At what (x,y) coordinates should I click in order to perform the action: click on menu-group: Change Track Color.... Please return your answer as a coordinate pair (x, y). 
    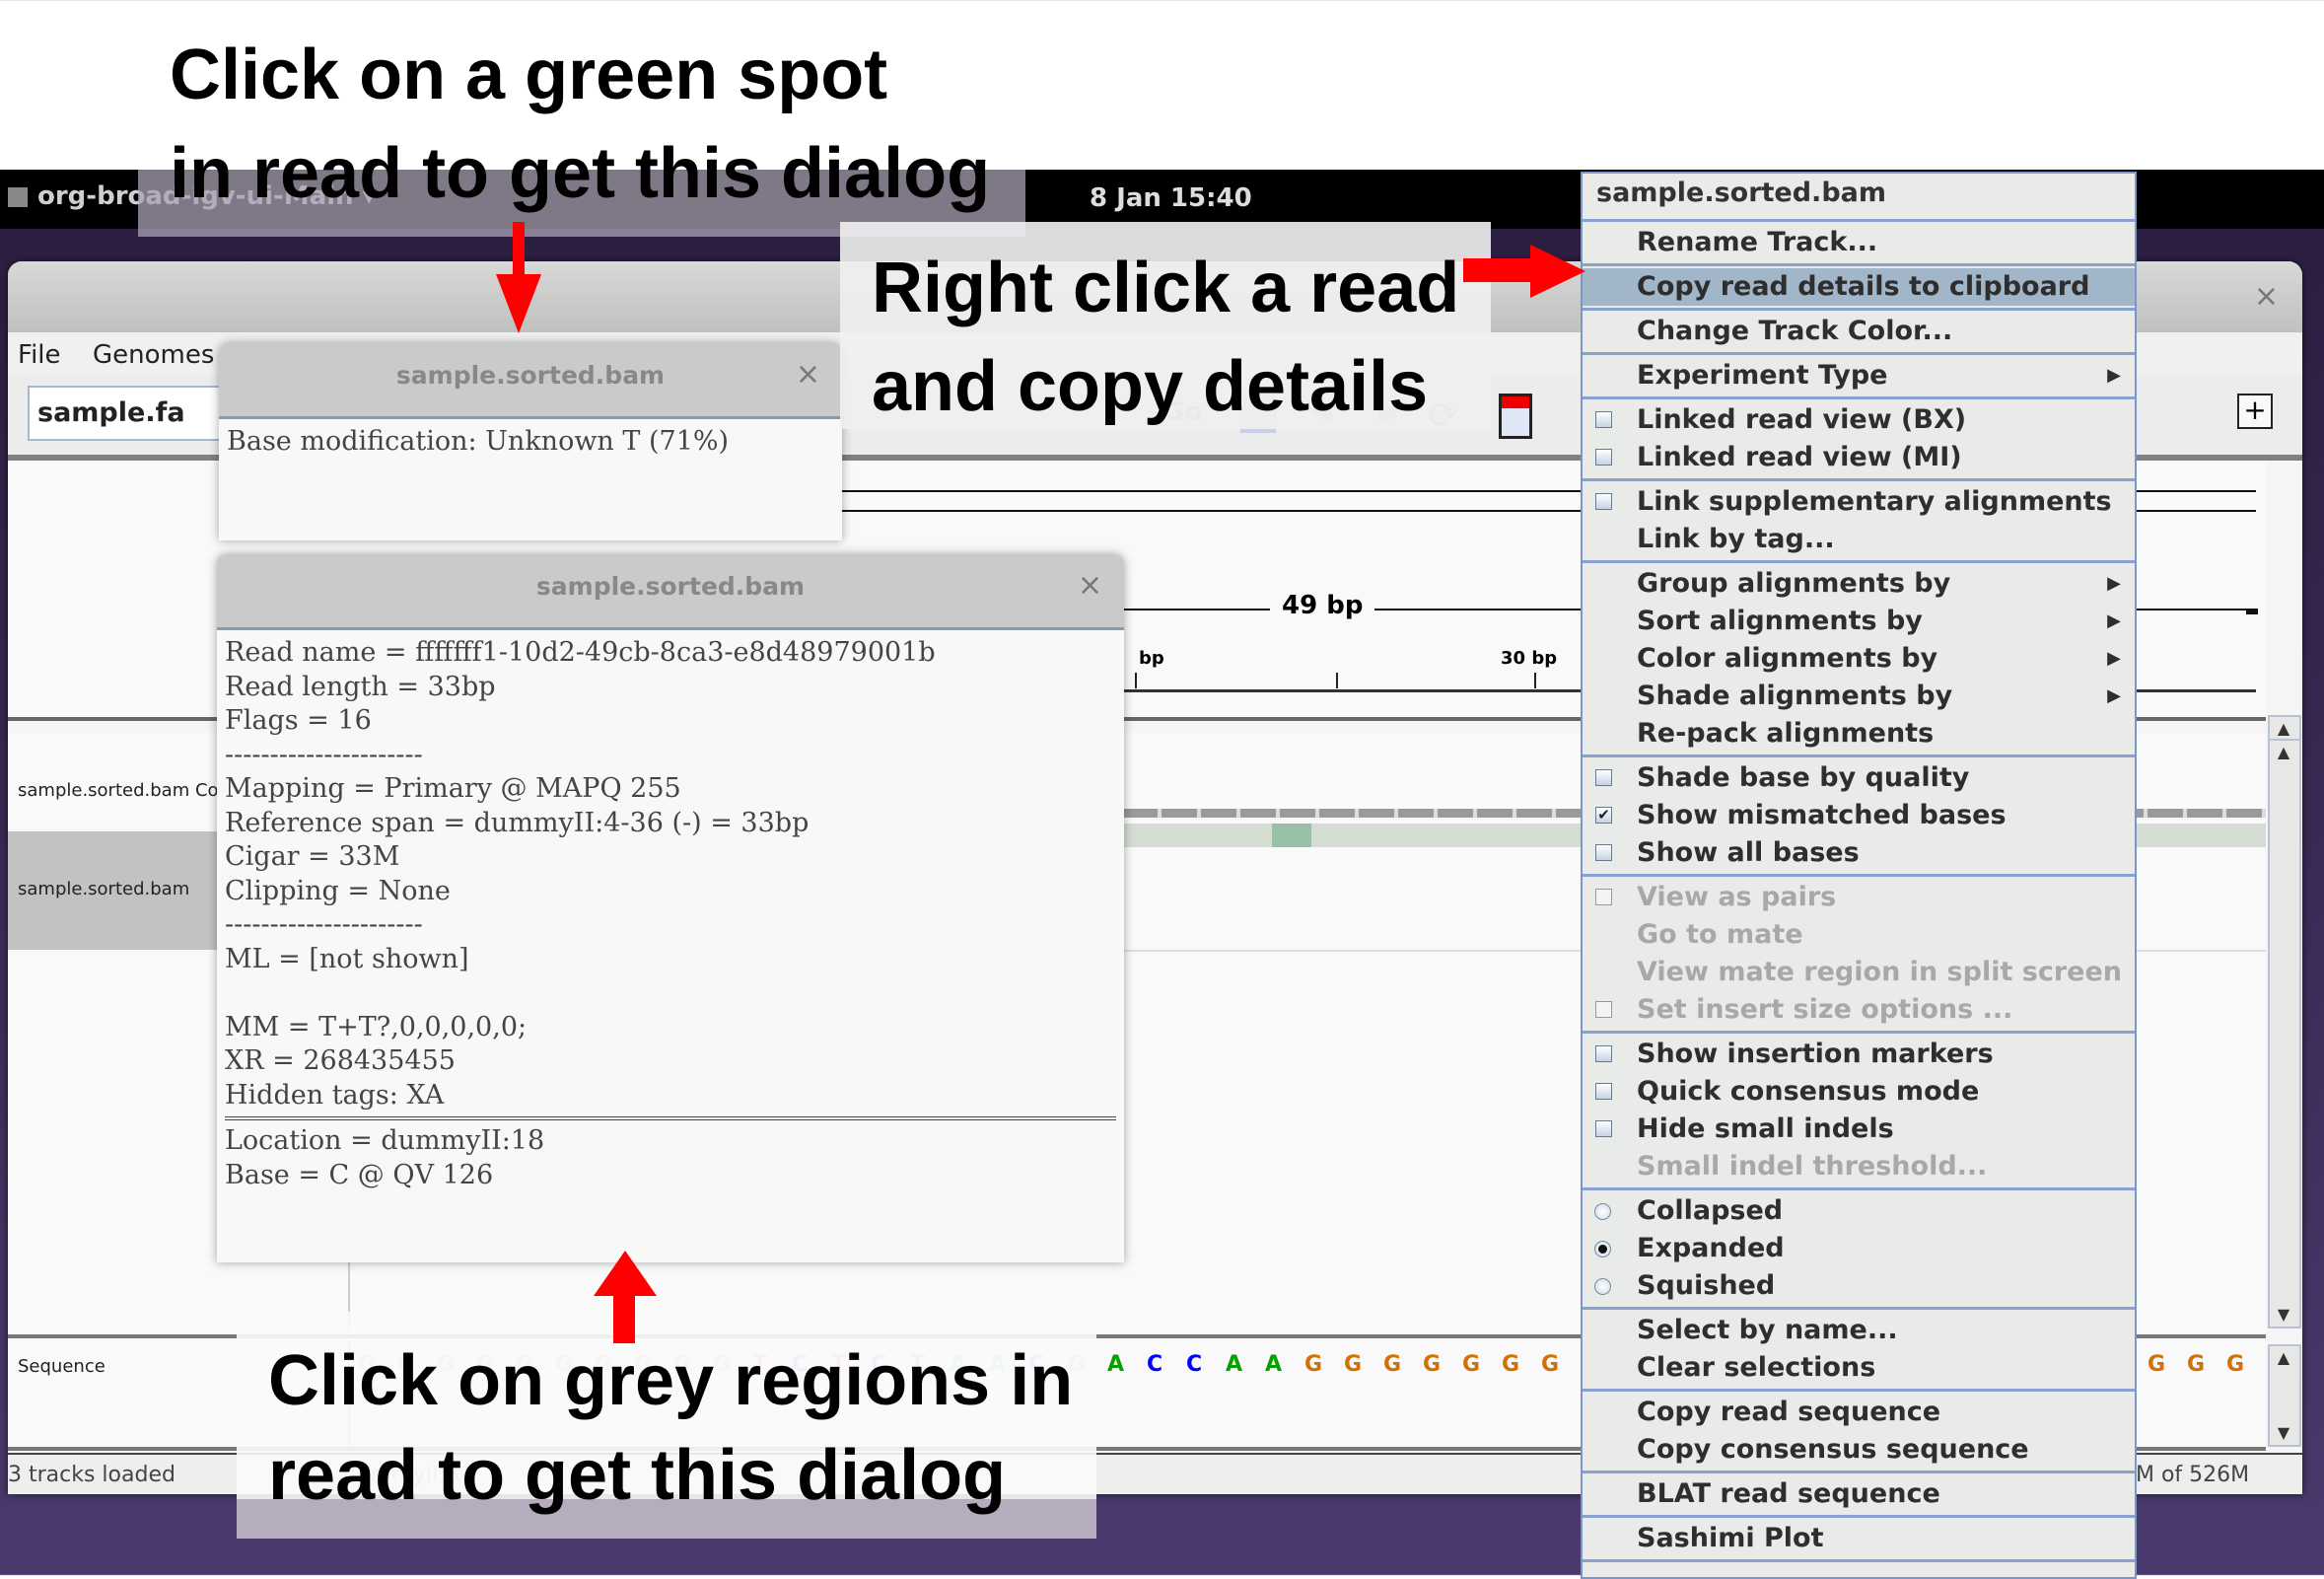
    Looking at the image, I should click on (1859, 333).